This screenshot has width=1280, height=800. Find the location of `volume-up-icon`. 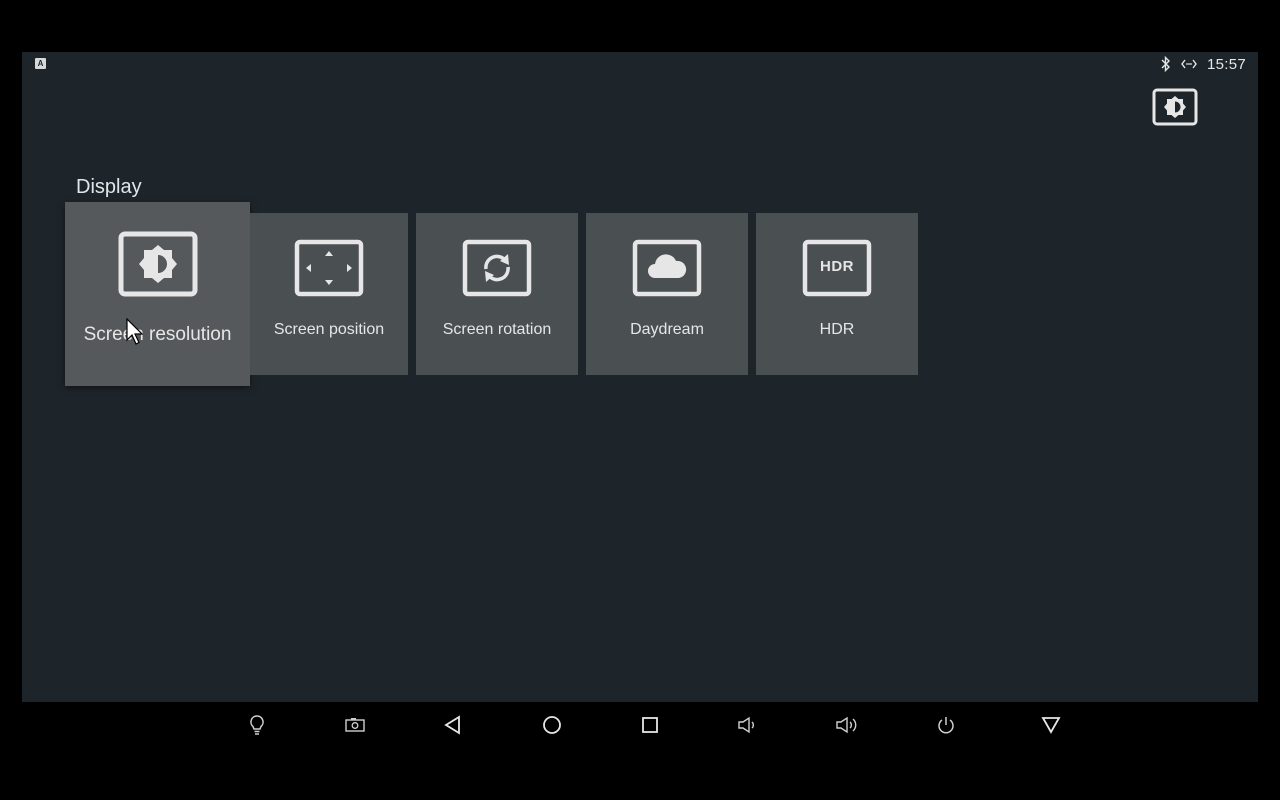

volume-up-icon is located at coordinates (847, 725).